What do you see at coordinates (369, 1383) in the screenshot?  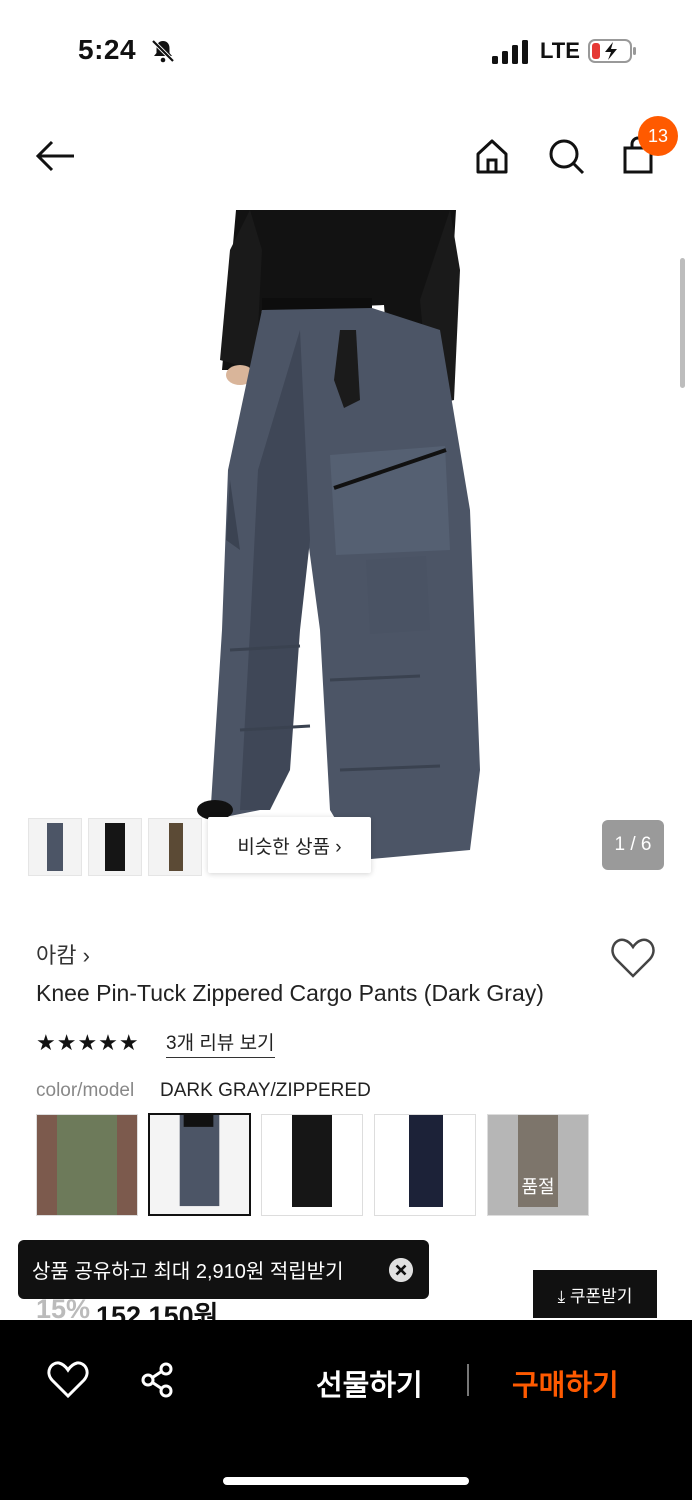 I see `gift-button: 선물하기` at bounding box center [369, 1383].